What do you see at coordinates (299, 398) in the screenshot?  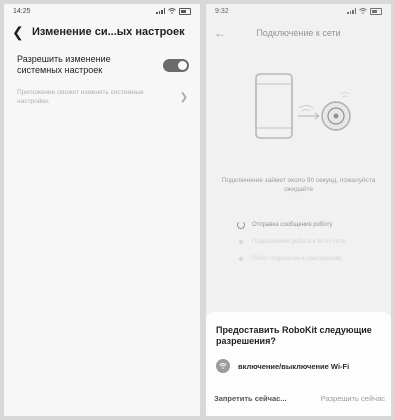 I see `dialog-actions: Запретить сейчас... Разрешить сейчас` at bounding box center [299, 398].